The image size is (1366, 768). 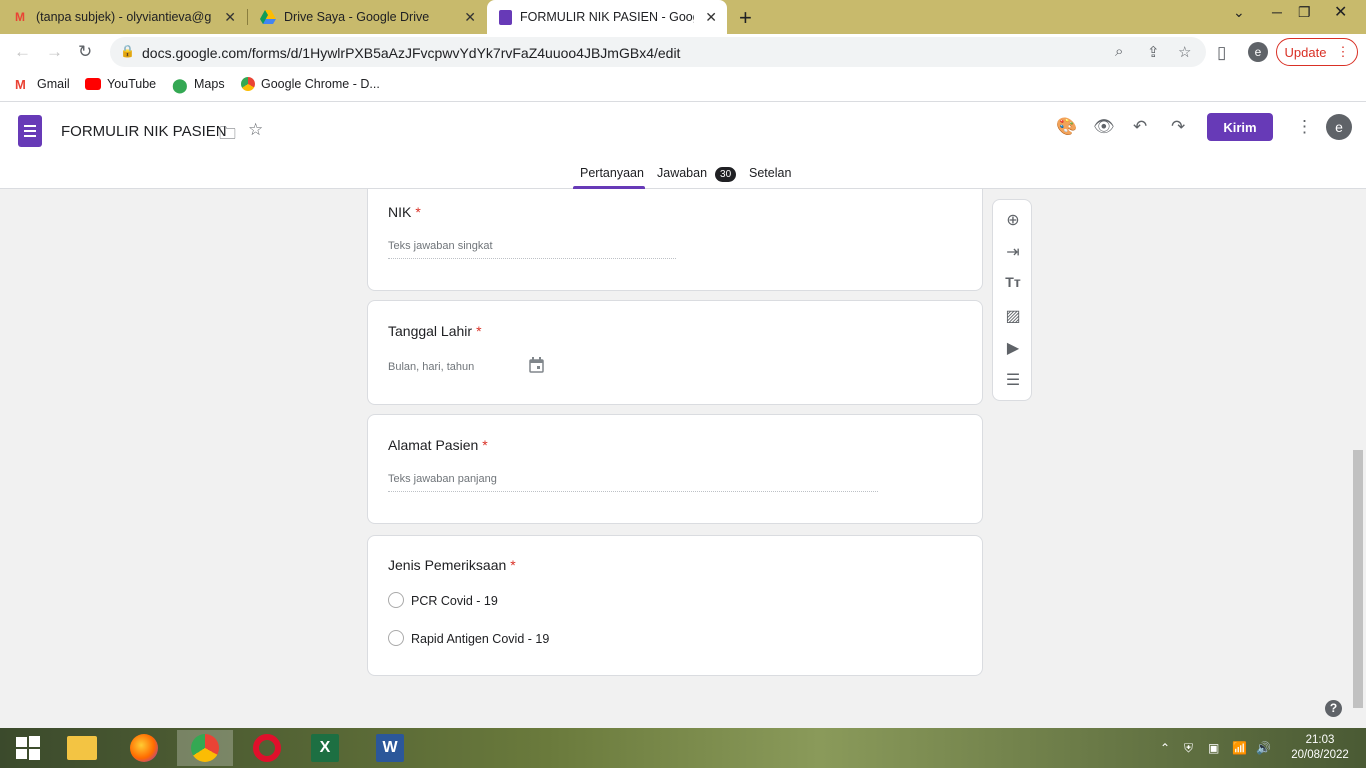 I want to click on start-windows-icon, so click(x=28, y=748).